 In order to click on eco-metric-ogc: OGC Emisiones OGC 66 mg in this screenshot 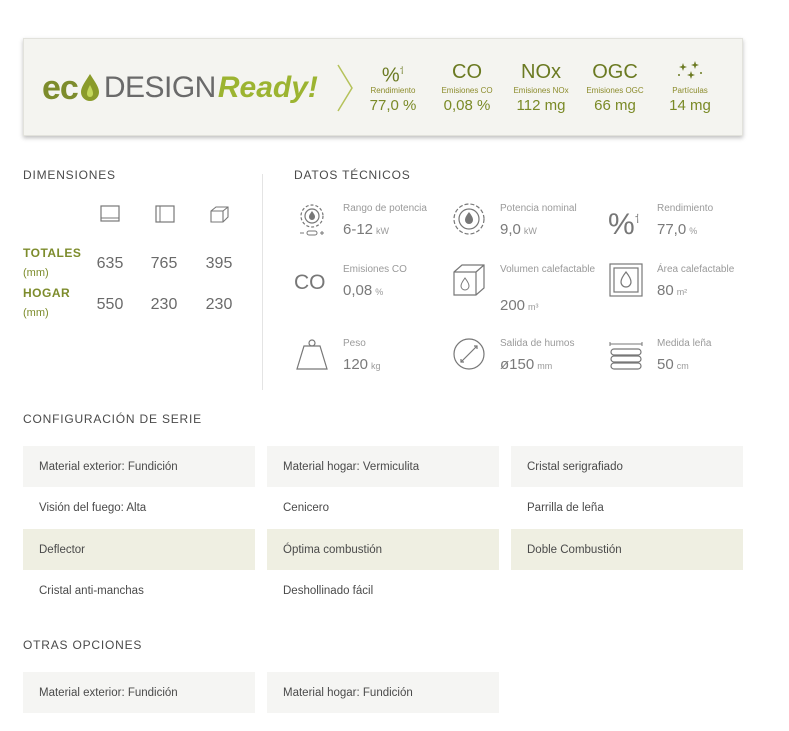, I will do `click(615, 86)`.